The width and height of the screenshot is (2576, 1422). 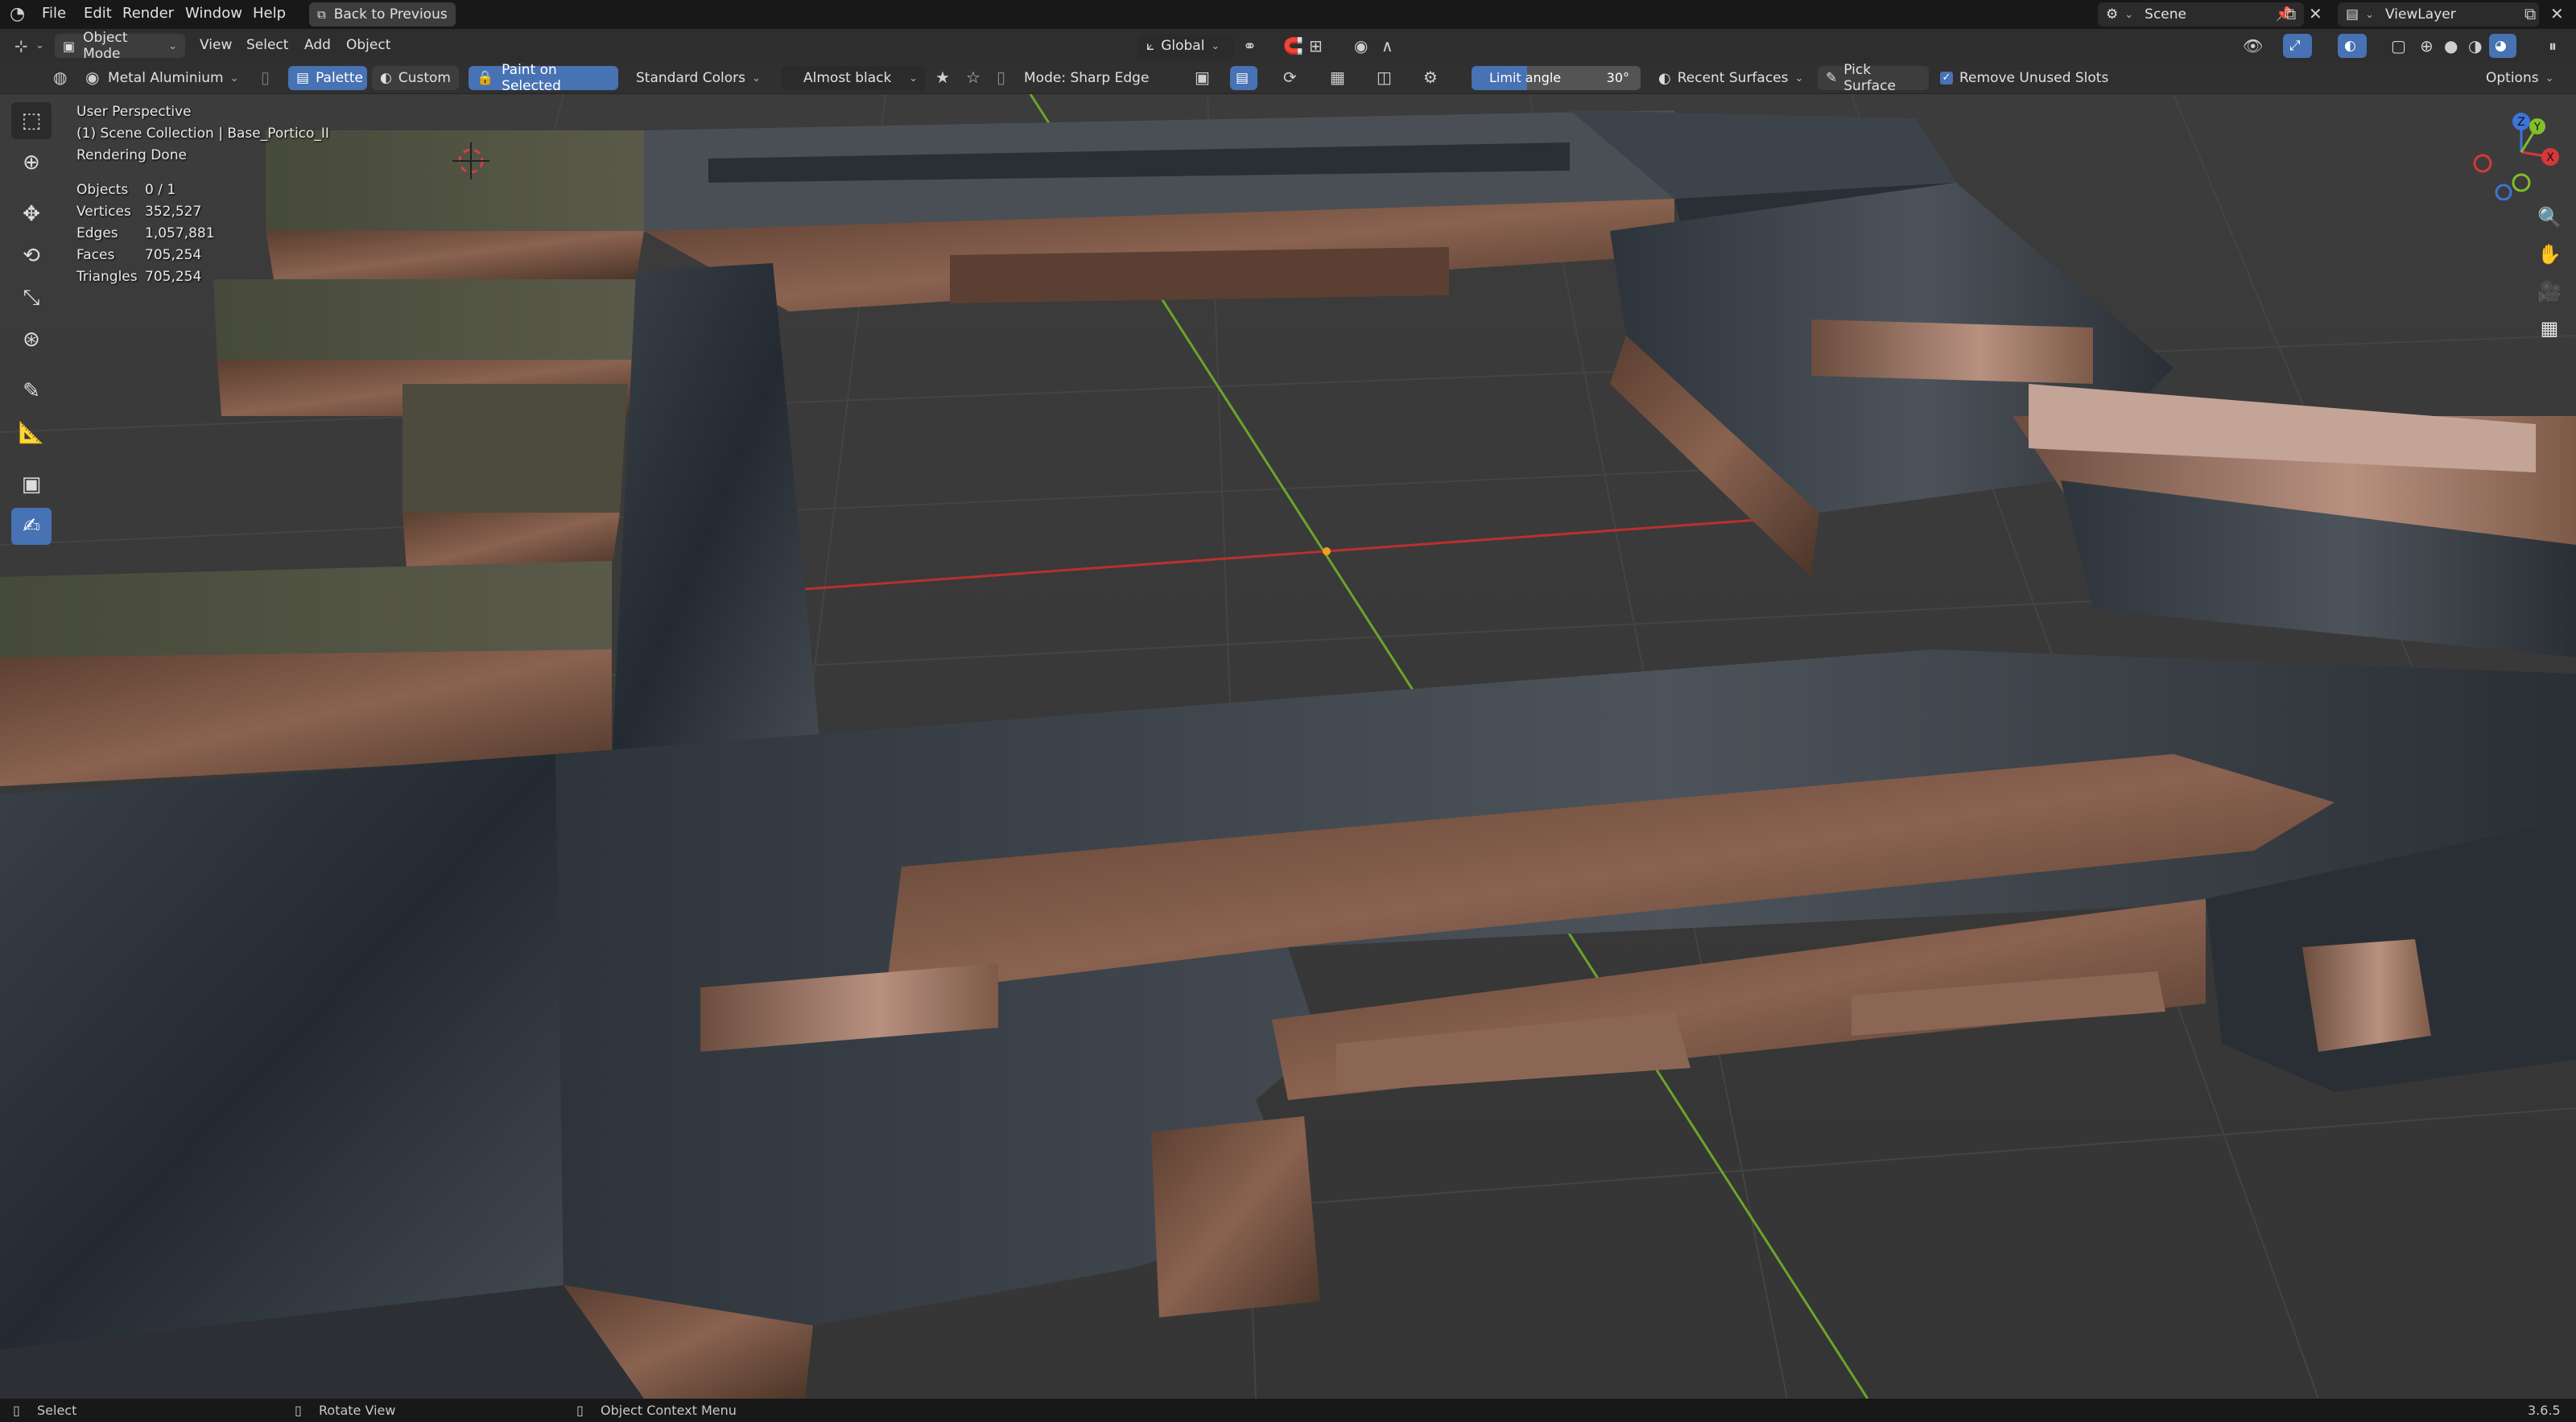 I want to click on add-cube-icon: ▣, so click(x=31, y=485).